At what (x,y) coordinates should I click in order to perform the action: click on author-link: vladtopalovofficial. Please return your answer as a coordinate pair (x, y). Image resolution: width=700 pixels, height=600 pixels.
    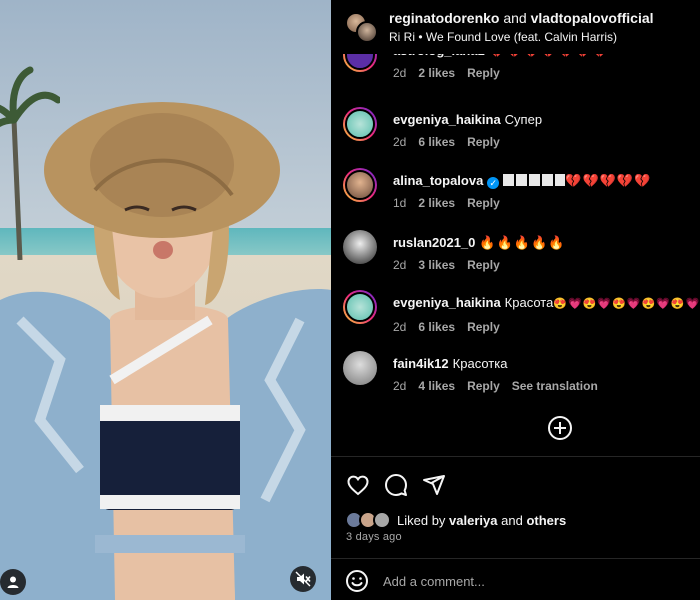
    Looking at the image, I should click on (592, 18).